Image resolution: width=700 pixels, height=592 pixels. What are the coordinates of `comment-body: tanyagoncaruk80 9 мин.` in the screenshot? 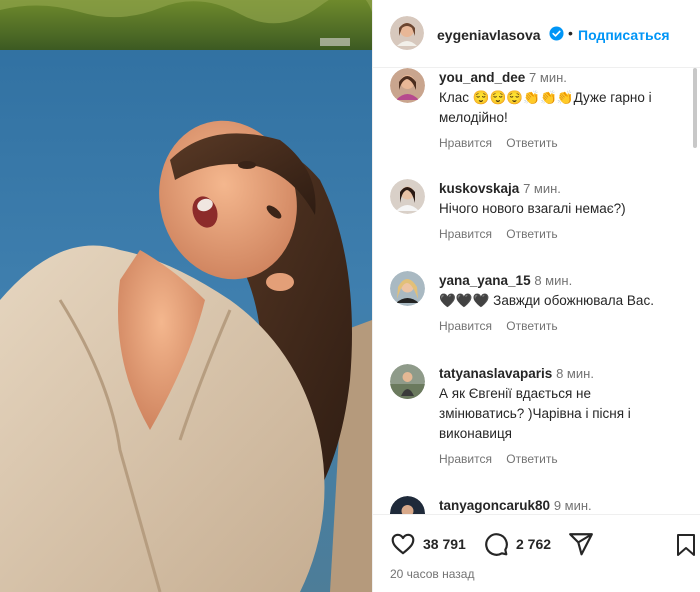 It's located at (559, 505).